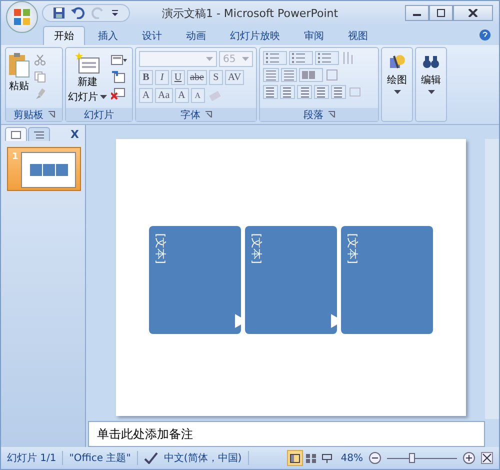 The image size is (500, 470). I want to click on undo-icon, so click(78, 13).